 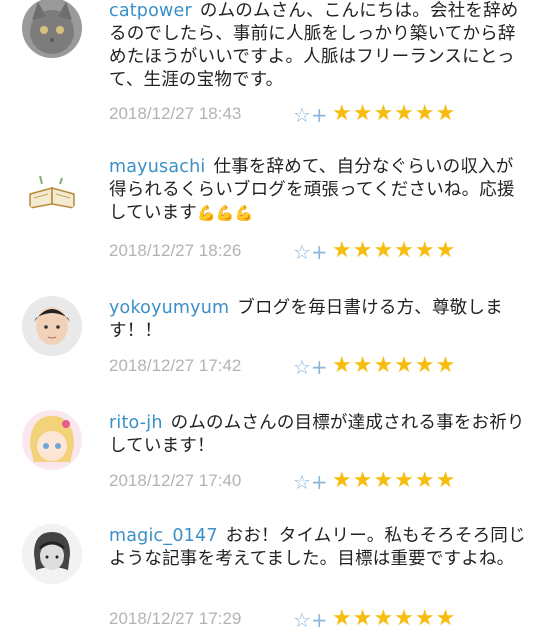 I want to click on comment-meta: 2018/12/27 17:40 ☆+ ★★★★★★, so click(x=319, y=481).